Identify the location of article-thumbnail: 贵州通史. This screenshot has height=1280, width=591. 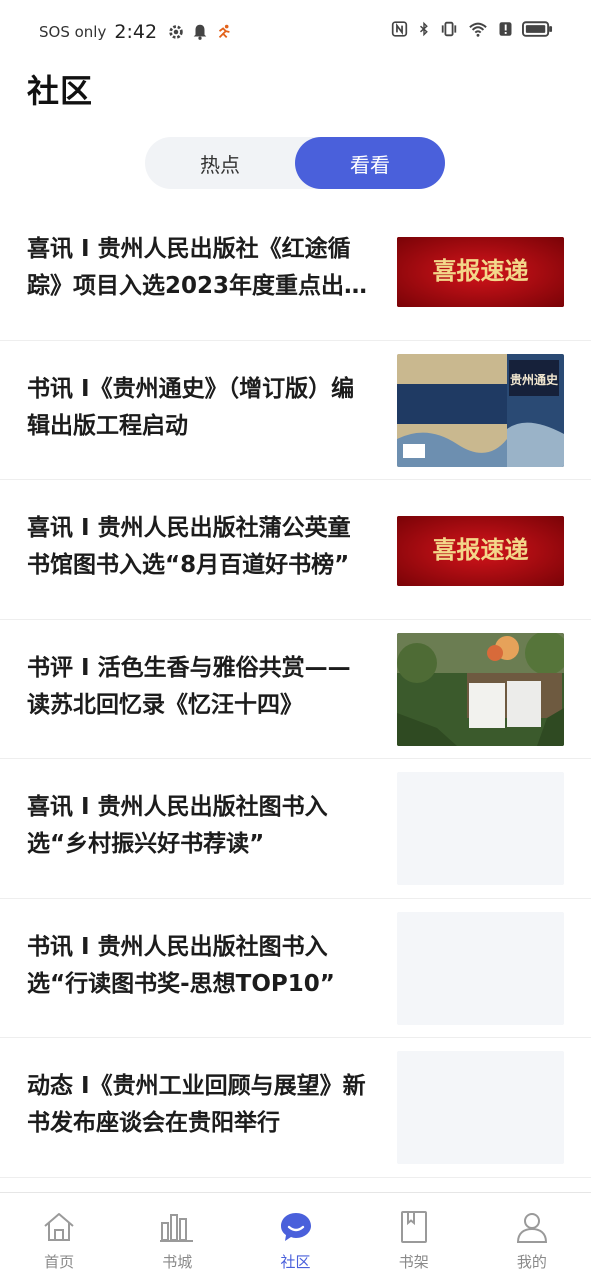
(480, 410).